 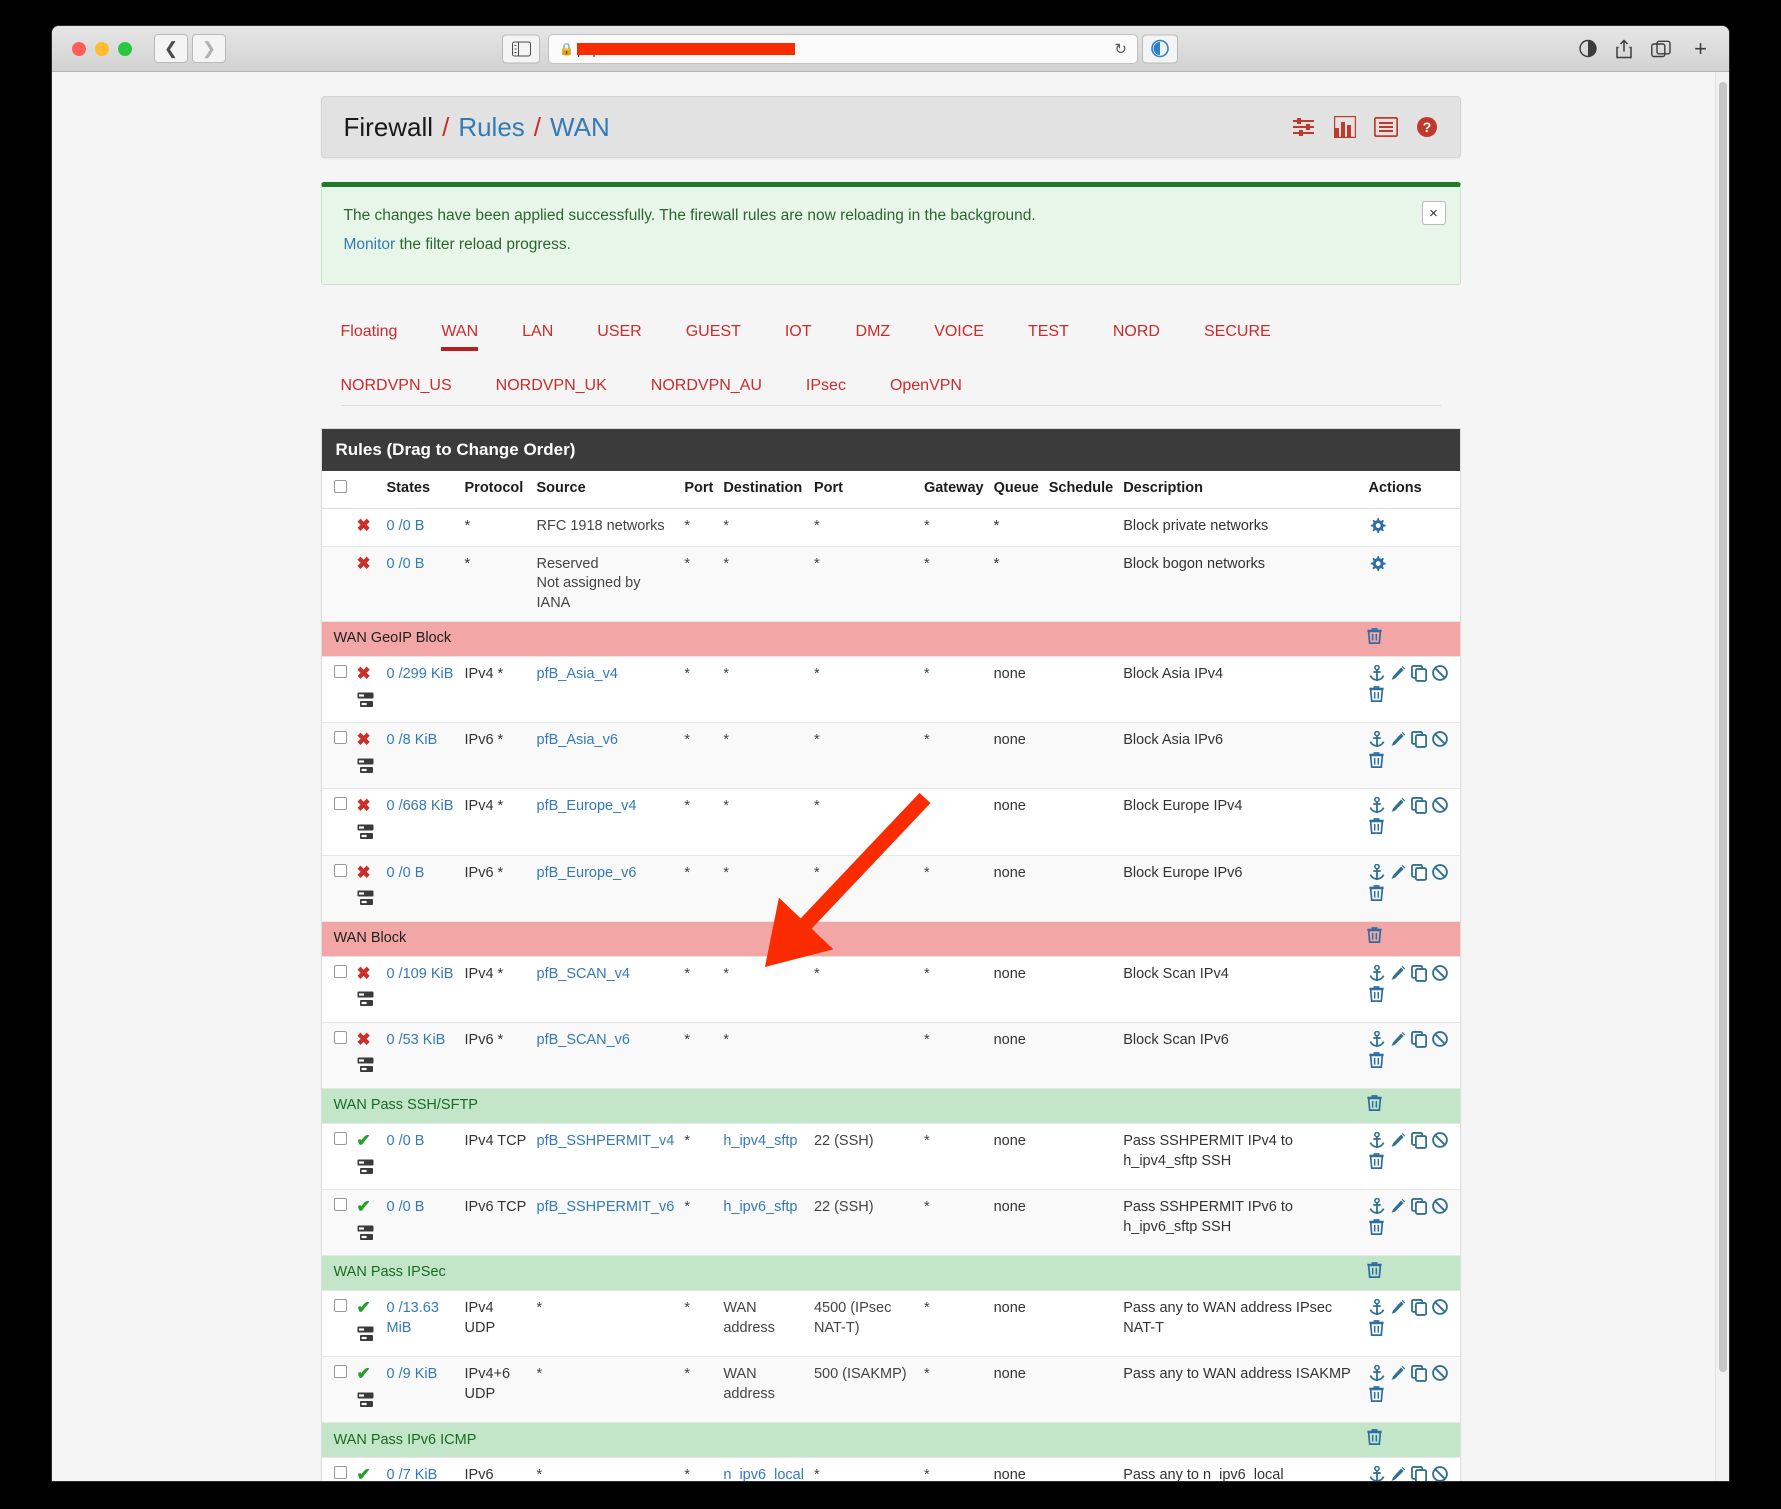 I want to click on maximize-window-button, so click(x=125, y=48).